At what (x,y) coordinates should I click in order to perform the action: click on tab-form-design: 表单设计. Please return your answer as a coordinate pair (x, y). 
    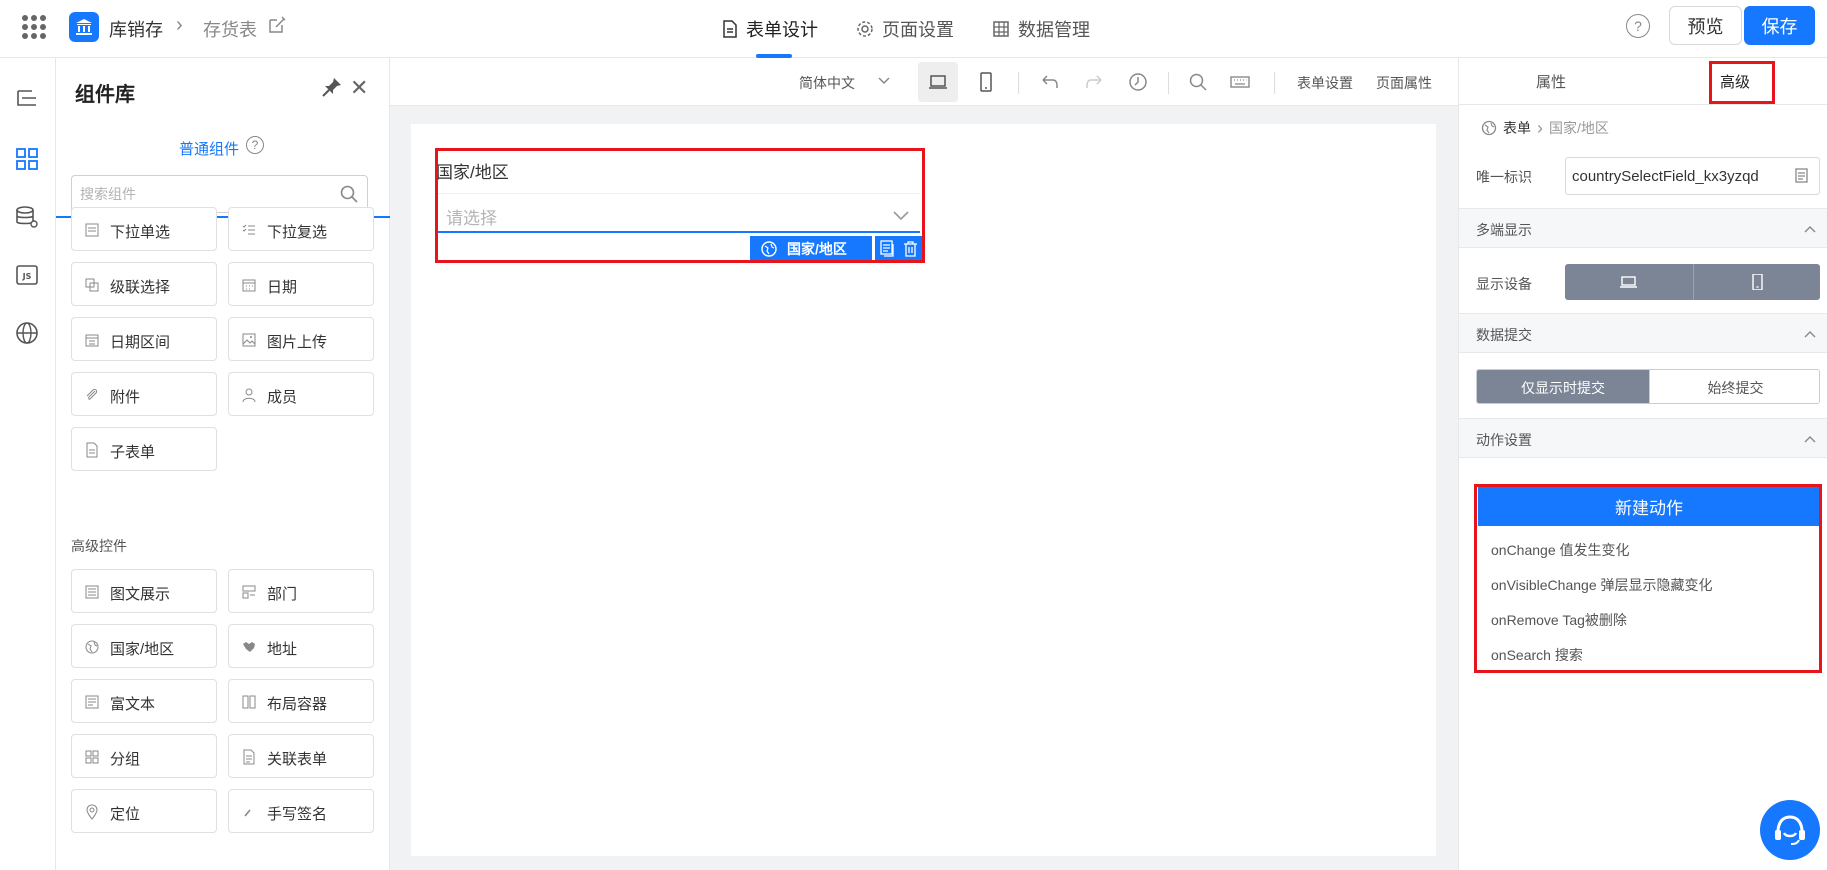
    Looking at the image, I should click on (770, 29).